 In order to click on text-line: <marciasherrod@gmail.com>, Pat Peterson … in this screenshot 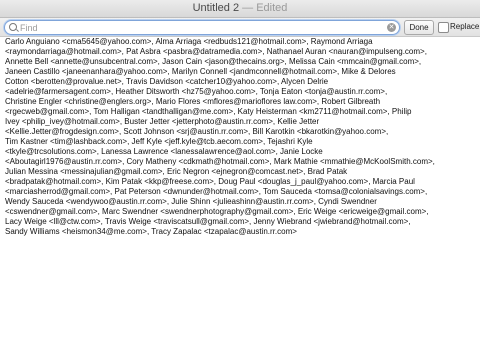, I will do `click(216, 191)`.